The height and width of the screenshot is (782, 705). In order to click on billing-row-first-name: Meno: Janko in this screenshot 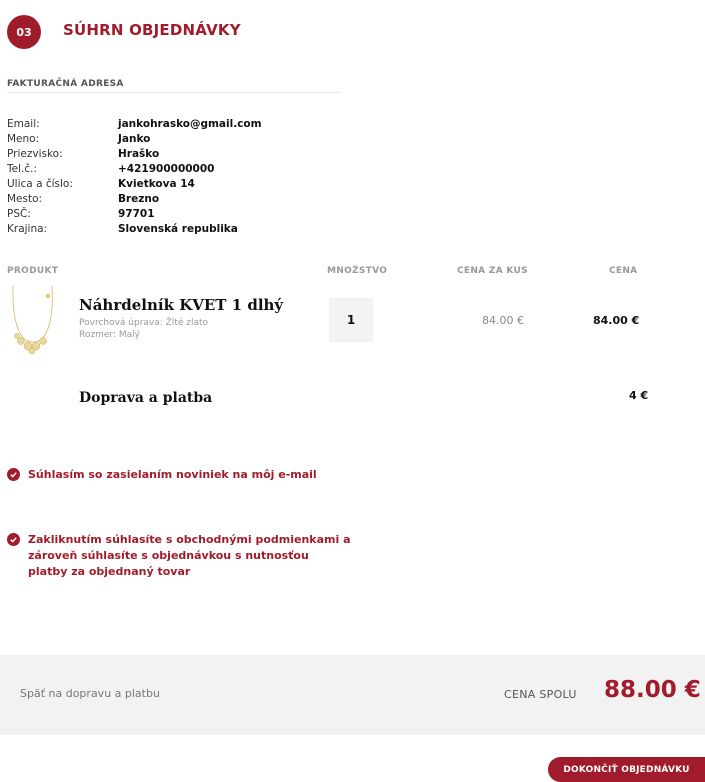, I will do `click(177, 140)`.